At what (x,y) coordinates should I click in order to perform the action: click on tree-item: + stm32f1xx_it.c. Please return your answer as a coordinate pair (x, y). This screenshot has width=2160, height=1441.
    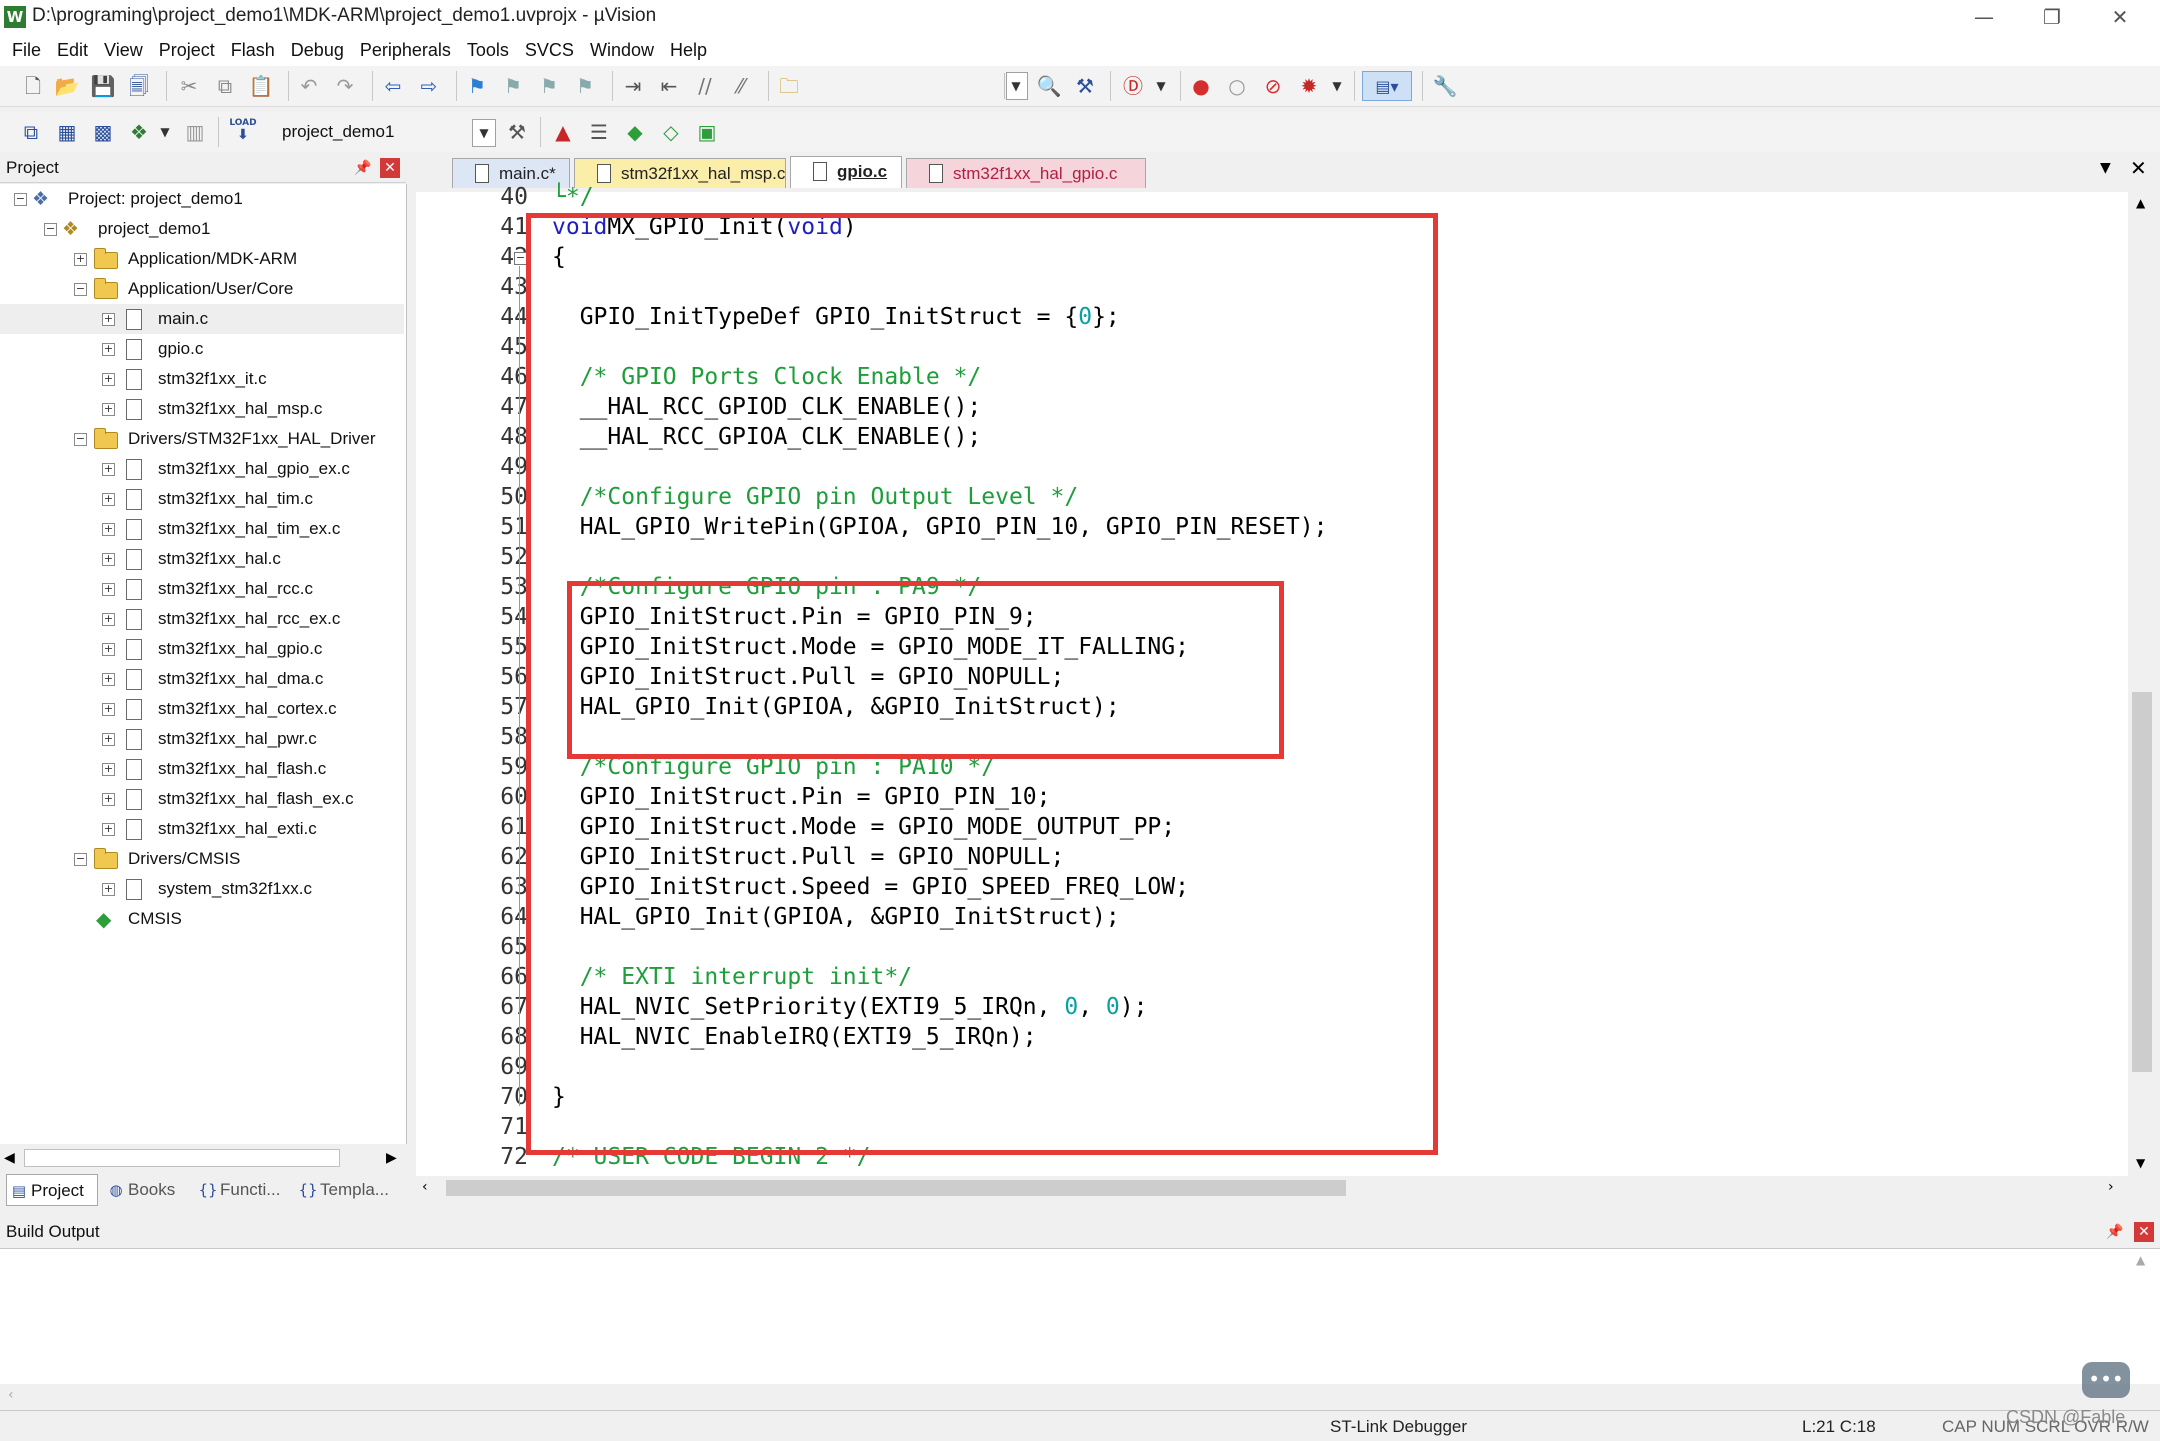
    Looking at the image, I should click on (202, 379).